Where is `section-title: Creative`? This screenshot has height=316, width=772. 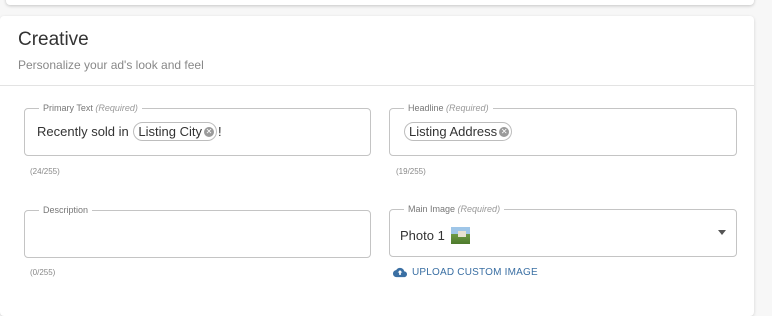 section-title: Creative is located at coordinates (53, 39).